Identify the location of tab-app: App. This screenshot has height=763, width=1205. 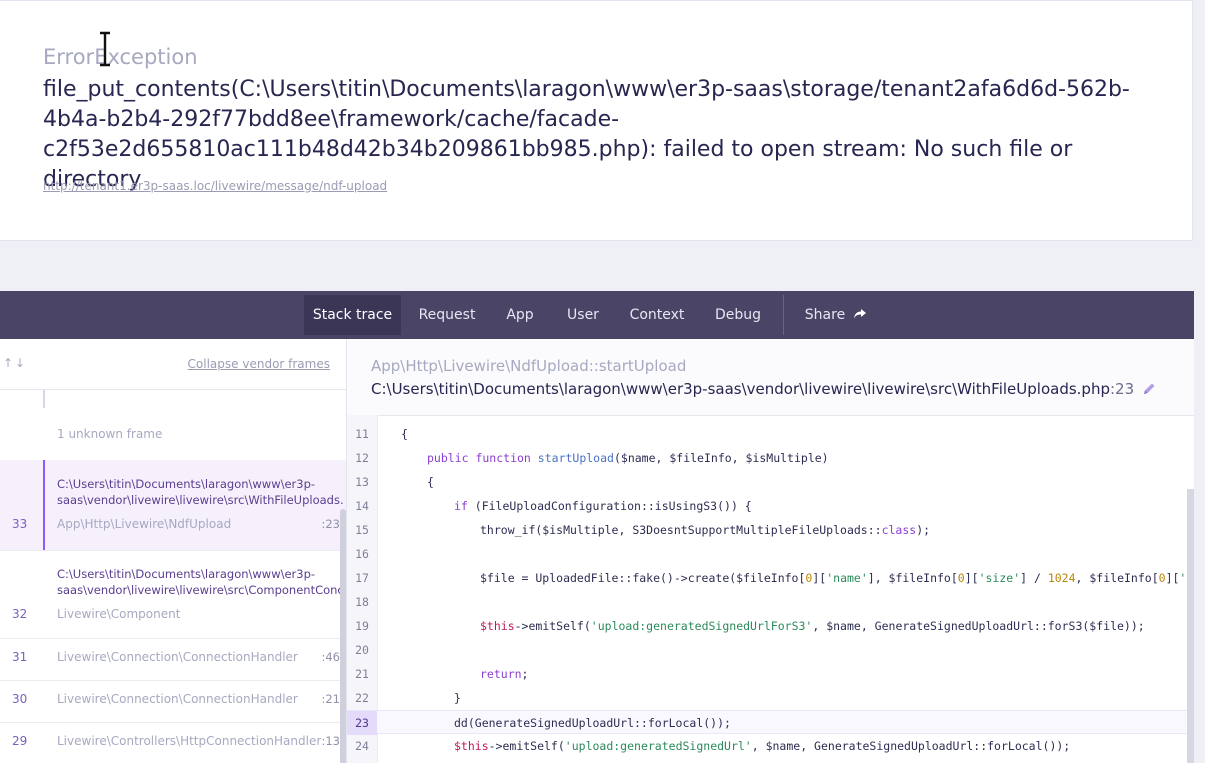
(520, 315).